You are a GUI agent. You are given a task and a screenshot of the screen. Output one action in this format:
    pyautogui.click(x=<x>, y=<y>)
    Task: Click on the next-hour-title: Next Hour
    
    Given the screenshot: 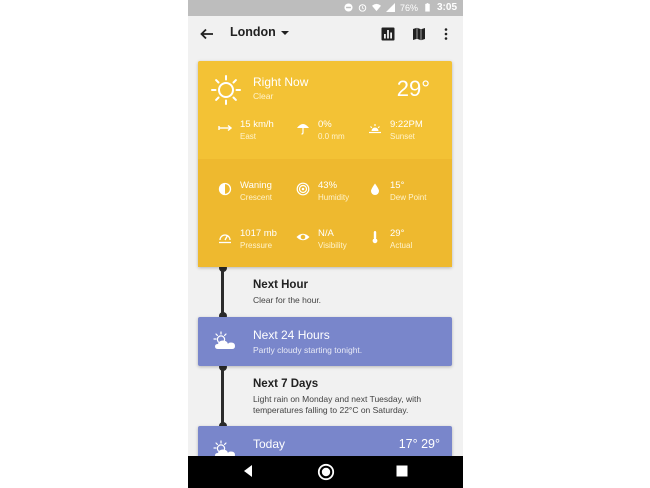 What is the action you would take?
    pyautogui.click(x=280, y=285)
    